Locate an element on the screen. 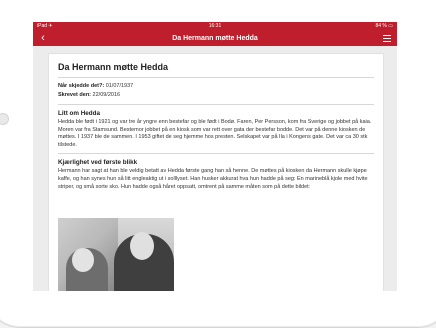 The image size is (436, 328). navigation-bar: ‹ Da Hermann møtte Hedda is located at coordinates (215, 38).